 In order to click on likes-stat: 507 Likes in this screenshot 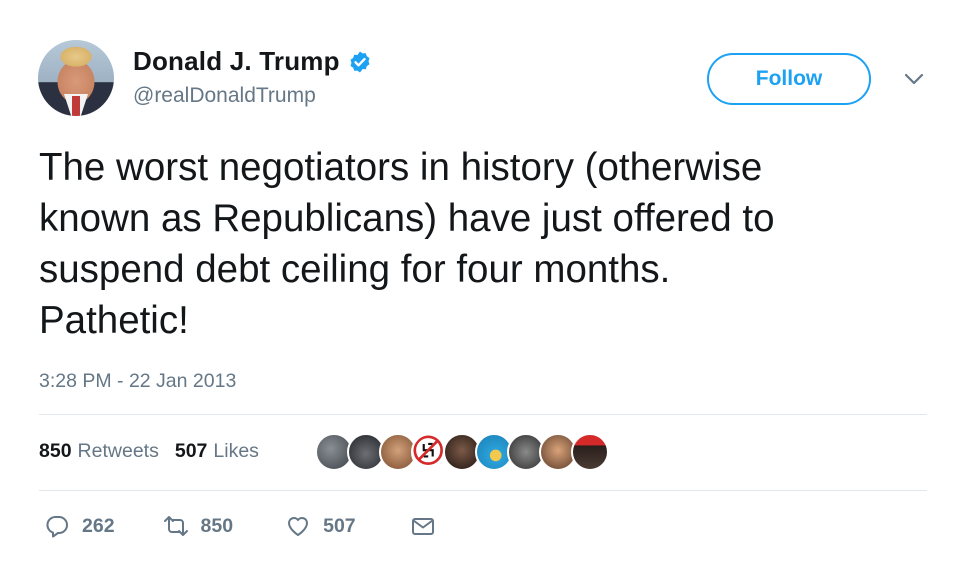, I will do `click(217, 451)`.